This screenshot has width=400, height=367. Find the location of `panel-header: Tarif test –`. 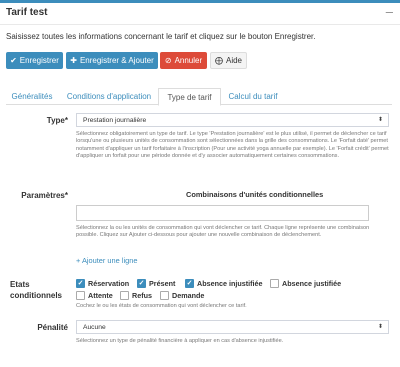

panel-header: Tarif test – is located at coordinates (200, 14).